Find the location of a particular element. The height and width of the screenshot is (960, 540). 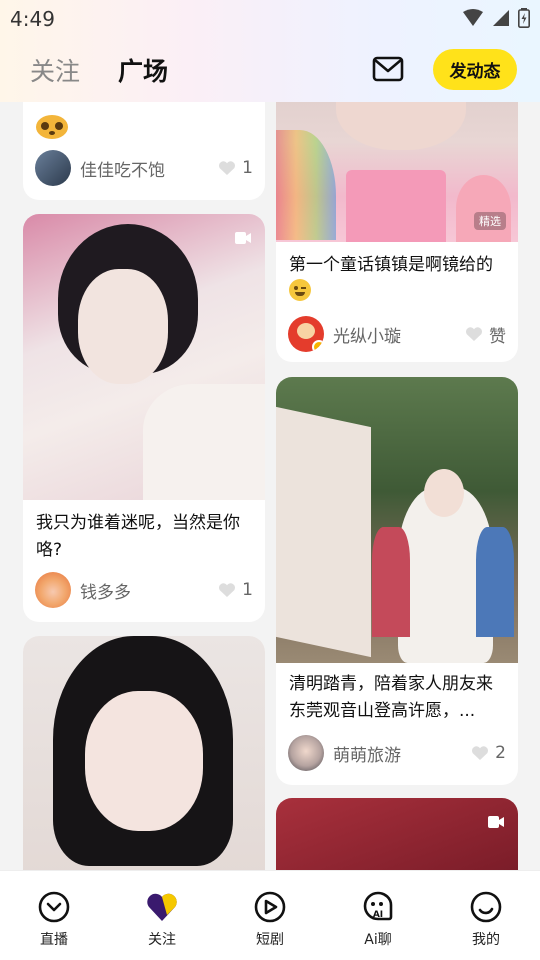

post-button: 发动态 is located at coordinates (475, 69).